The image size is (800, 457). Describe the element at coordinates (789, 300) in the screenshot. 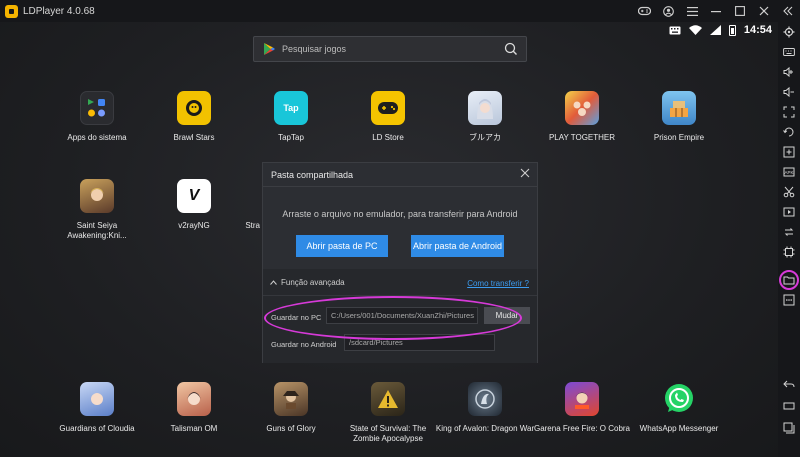

I see `more-icon` at that location.